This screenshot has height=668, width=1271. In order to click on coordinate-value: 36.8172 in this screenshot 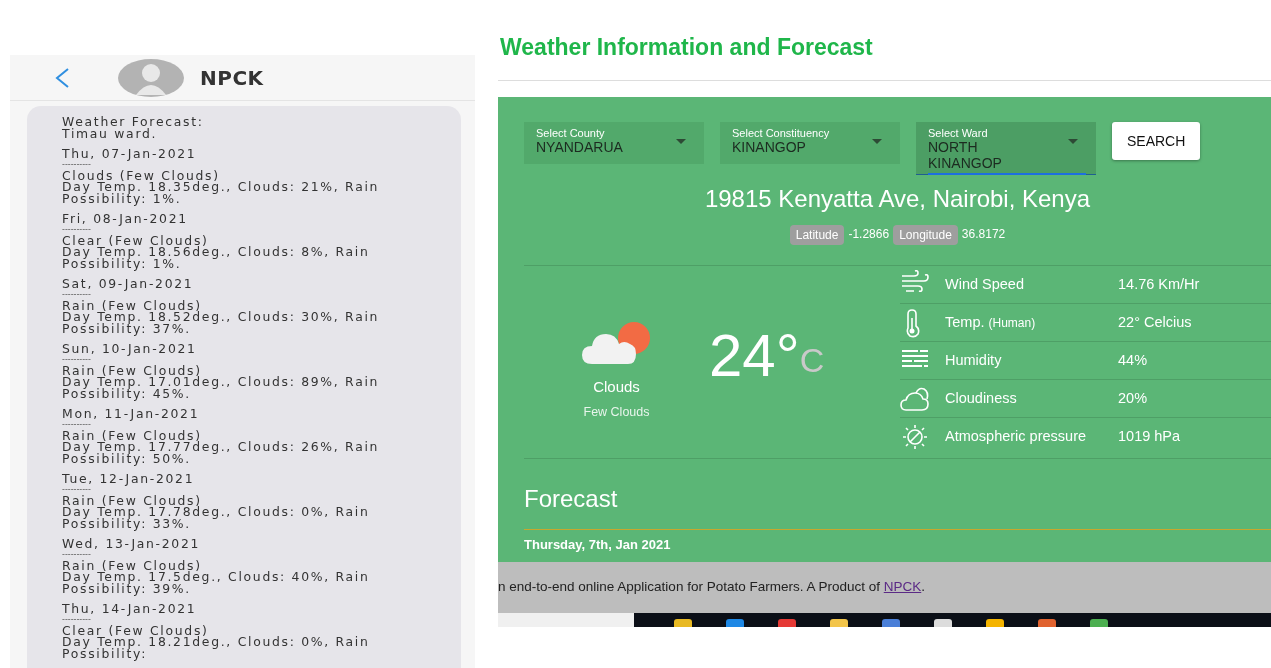, I will do `click(983, 234)`.